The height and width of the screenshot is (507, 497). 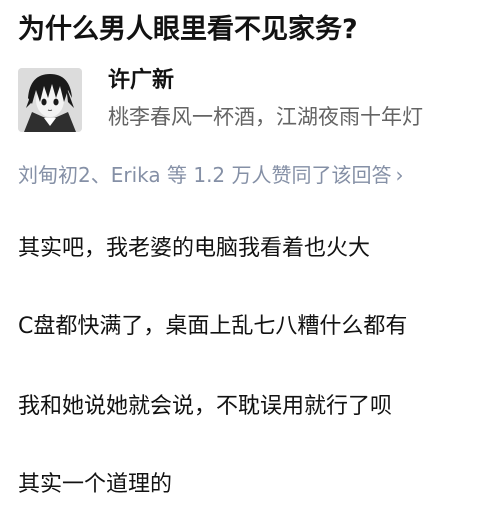 What do you see at coordinates (205, 406) in the screenshot?
I see `answer-paragraph: 我和她说她就会说，不耽误用就行了呗` at bounding box center [205, 406].